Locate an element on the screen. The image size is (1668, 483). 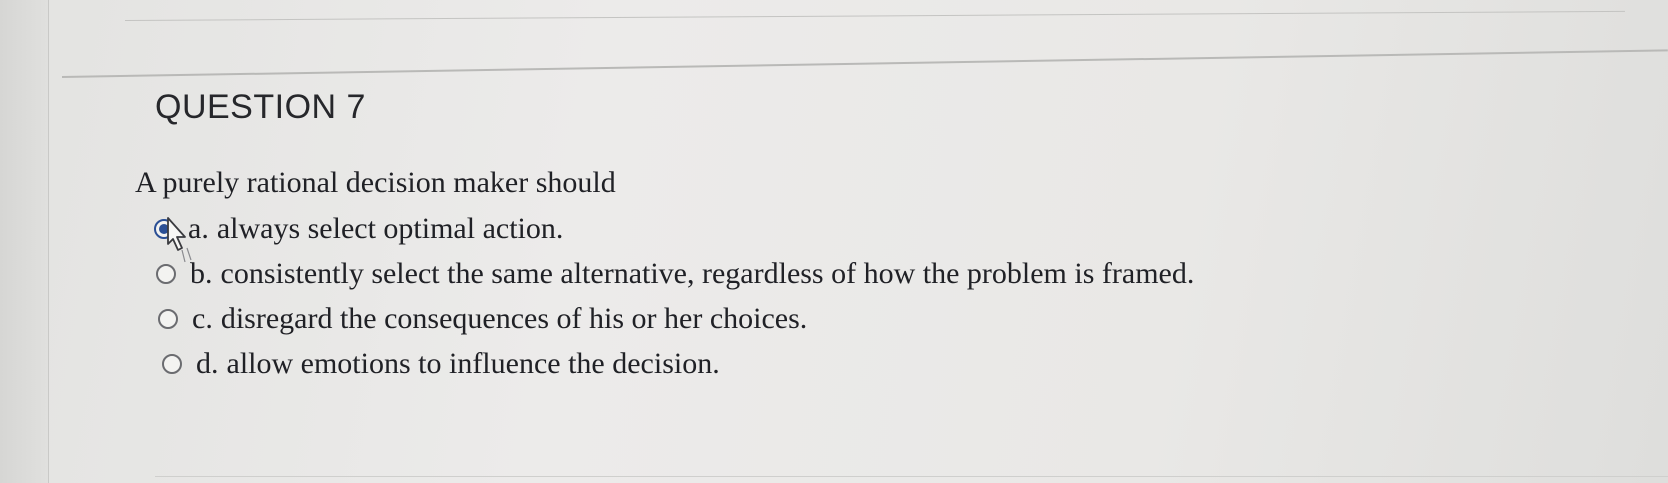
option-a-text: always select optimal action. is located at coordinates (390, 229).